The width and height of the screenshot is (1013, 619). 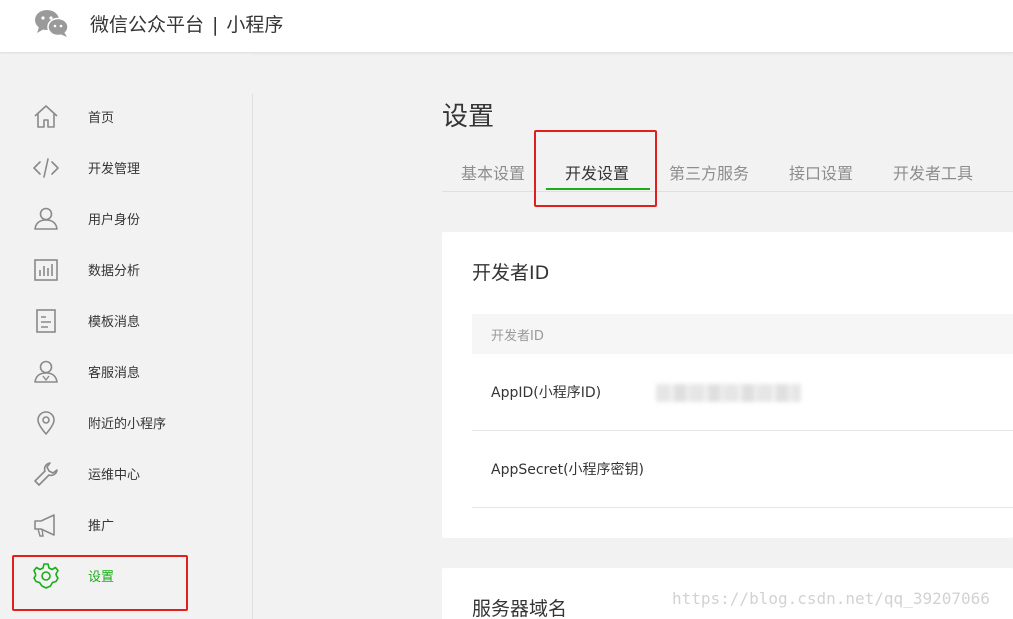 What do you see at coordinates (709, 172) in the screenshot?
I see `tab-third-party-services: 第三方服务` at bounding box center [709, 172].